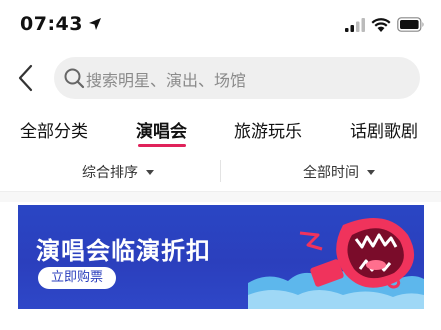 The height and width of the screenshot is (330, 441). What do you see at coordinates (74, 78) in the screenshot?
I see `search-icon` at bounding box center [74, 78].